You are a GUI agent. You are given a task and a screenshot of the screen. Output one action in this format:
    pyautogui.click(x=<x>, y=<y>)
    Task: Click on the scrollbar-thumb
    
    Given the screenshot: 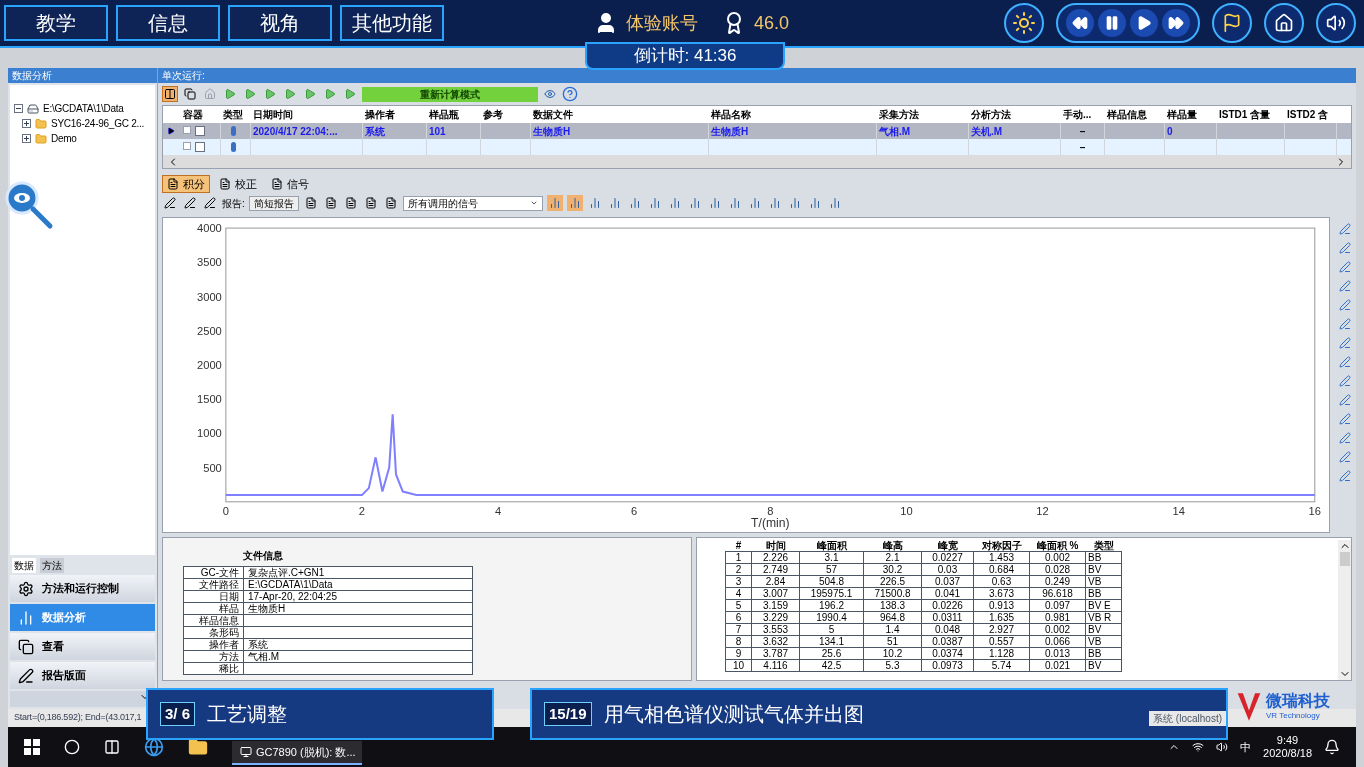 What is the action you would take?
    pyautogui.click(x=1344, y=559)
    